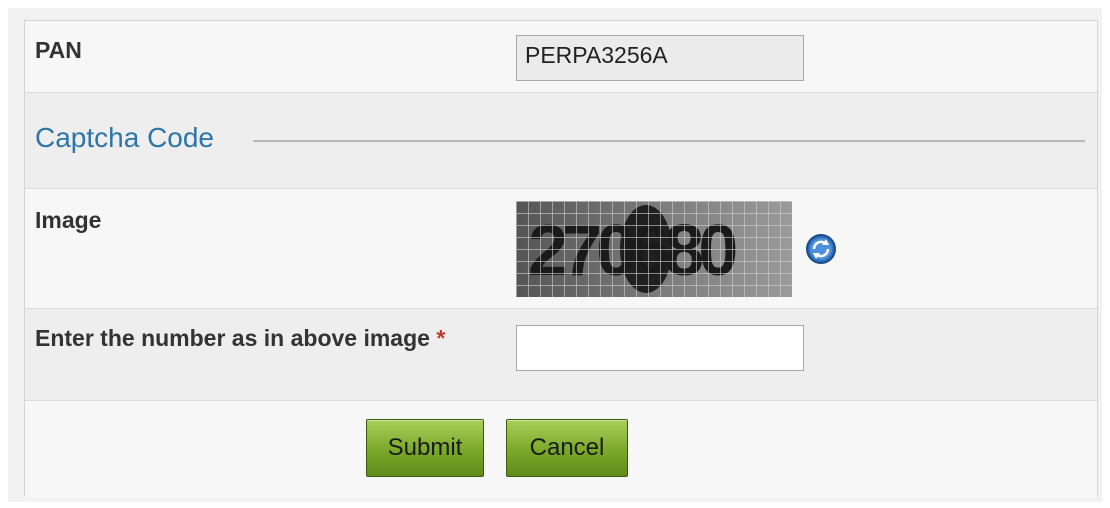  I want to click on captcha-section-title: Captcha Code, so click(125, 137).